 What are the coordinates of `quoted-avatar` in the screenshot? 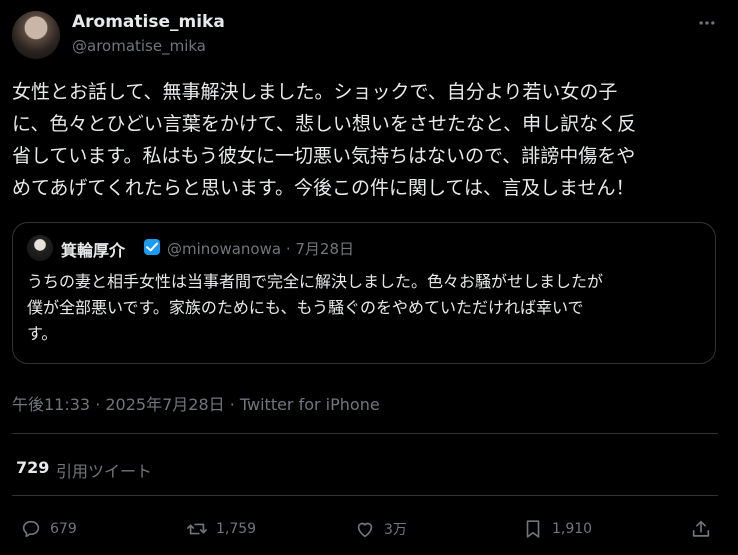 It's located at (40, 248).